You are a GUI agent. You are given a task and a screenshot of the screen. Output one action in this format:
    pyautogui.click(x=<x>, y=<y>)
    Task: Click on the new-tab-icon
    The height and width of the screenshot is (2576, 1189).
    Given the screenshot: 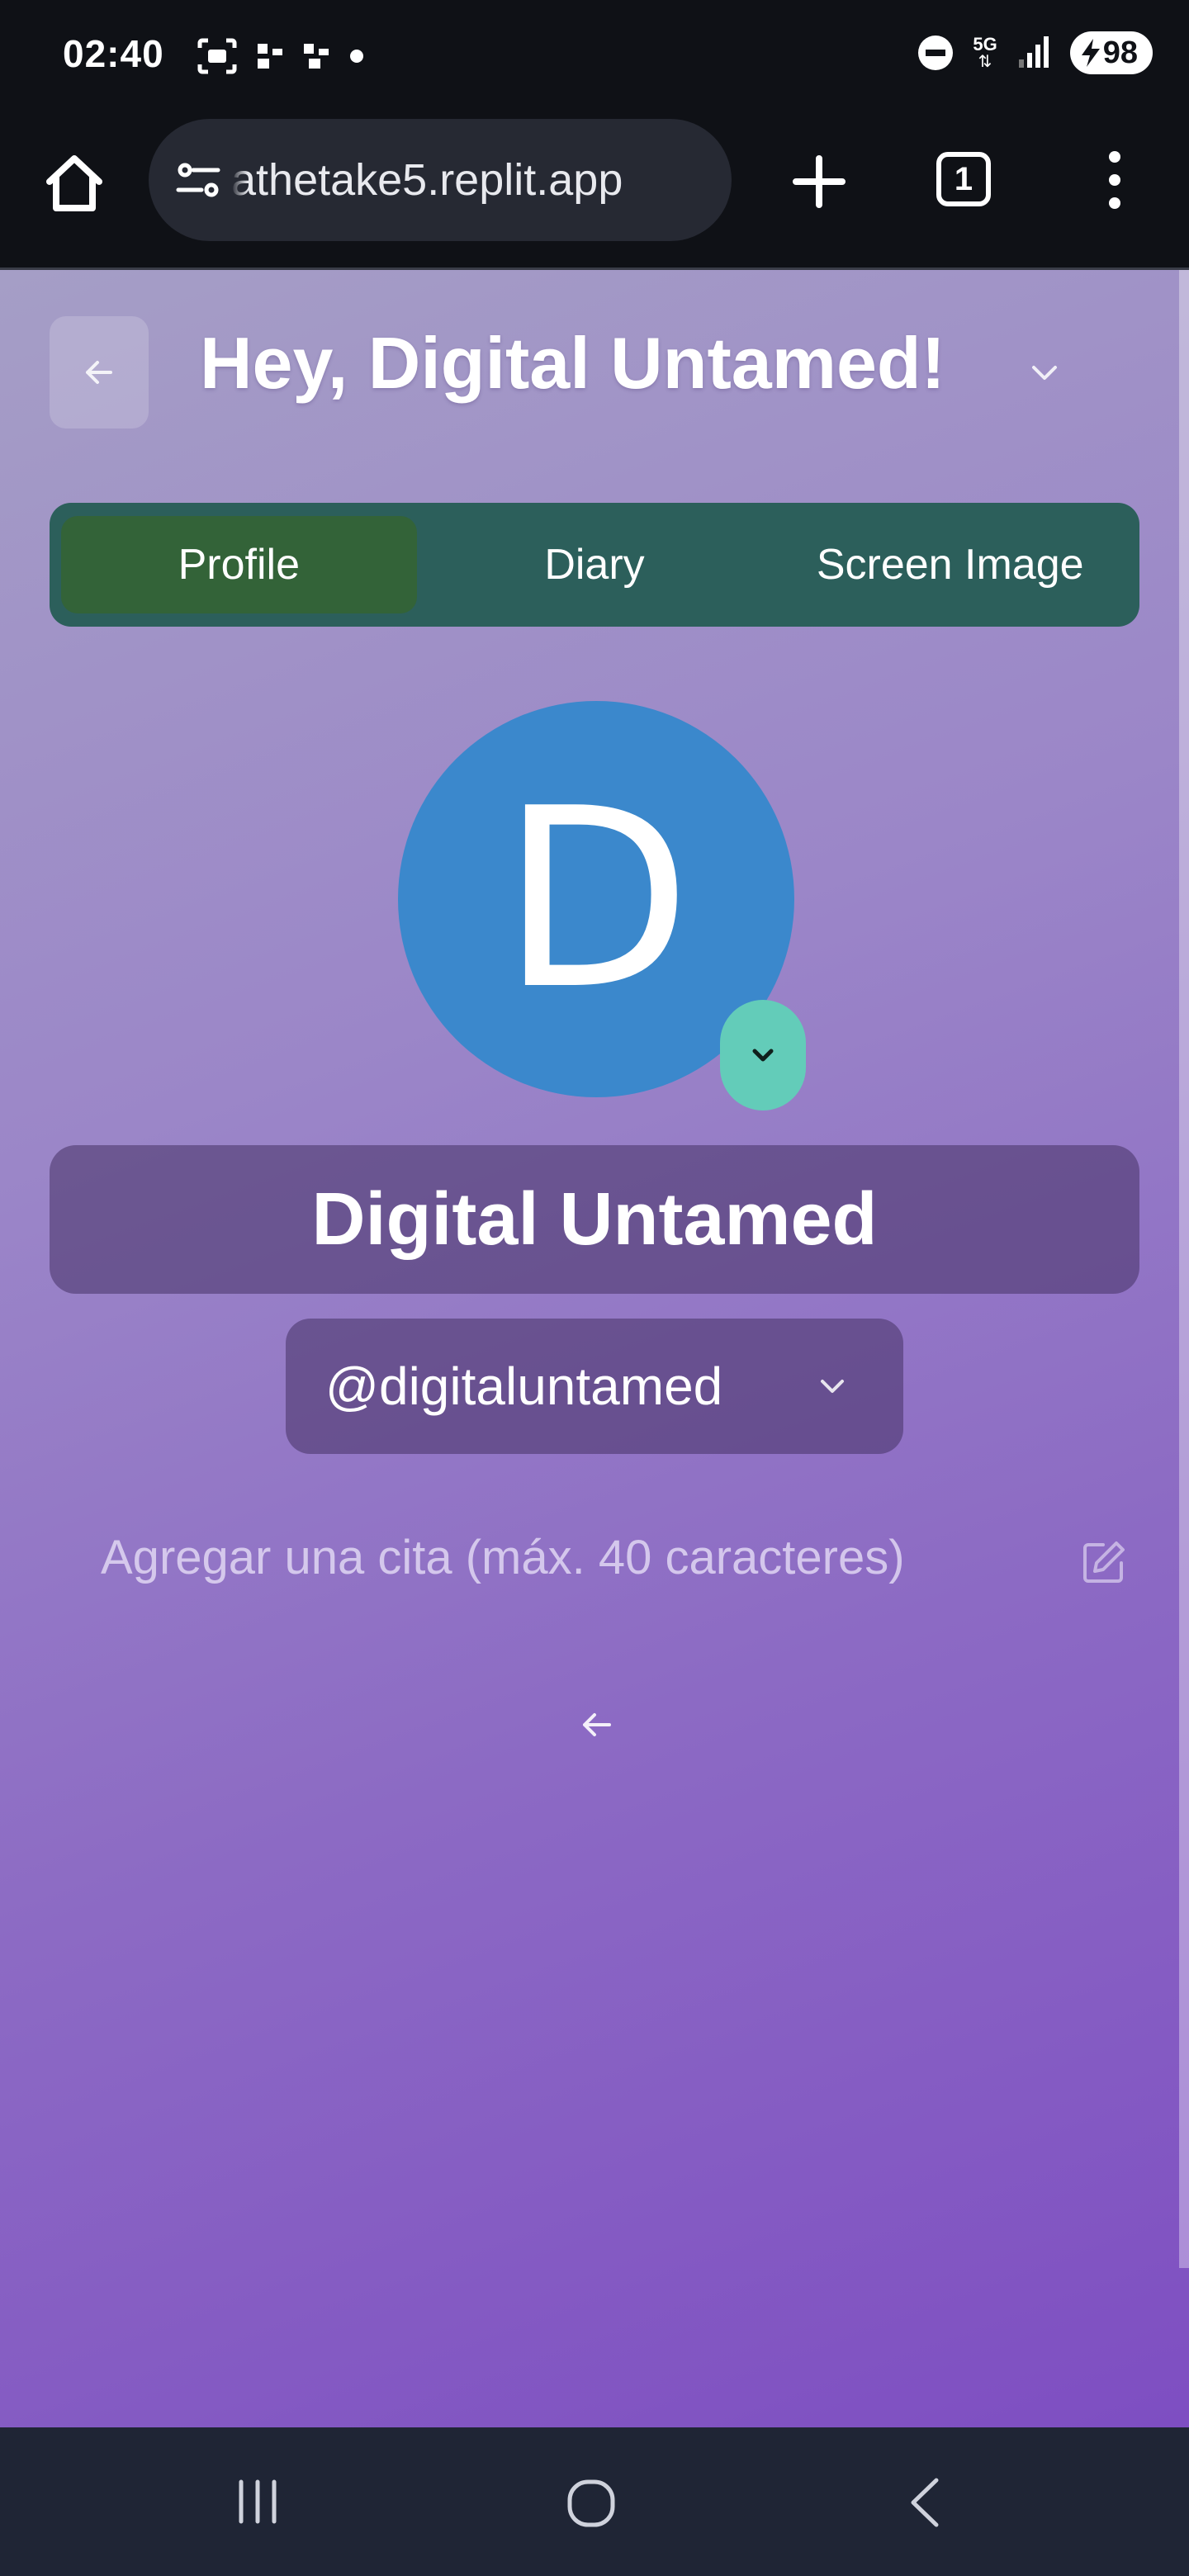 What is the action you would take?
    pyautogui.click(x=819, y=181)
    